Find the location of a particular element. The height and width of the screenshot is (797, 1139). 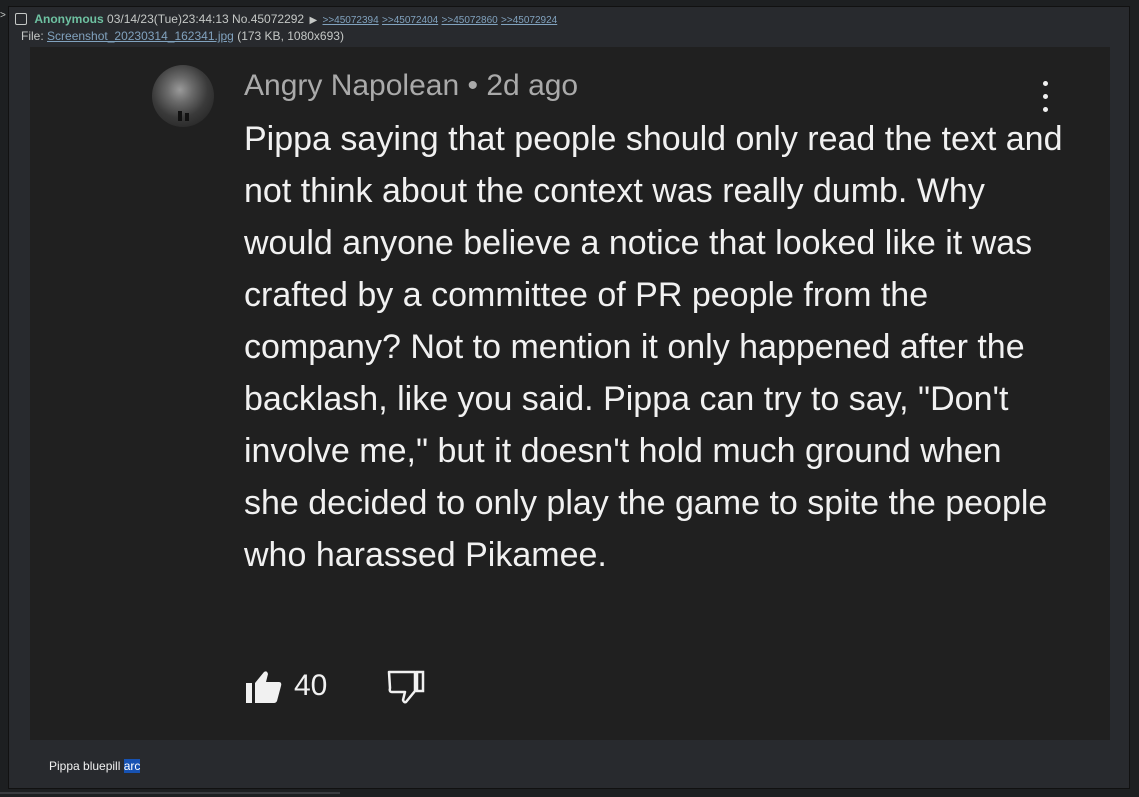

like-count: 40 is located at coordinates (311, 685).